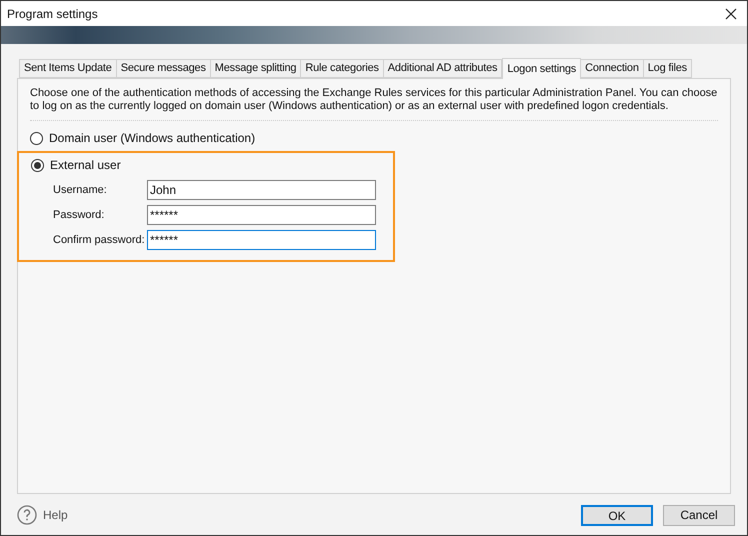  Describe the element at coordinates (699, 515) in the screenshot. I see `dialog-button: Cancel` at that location.